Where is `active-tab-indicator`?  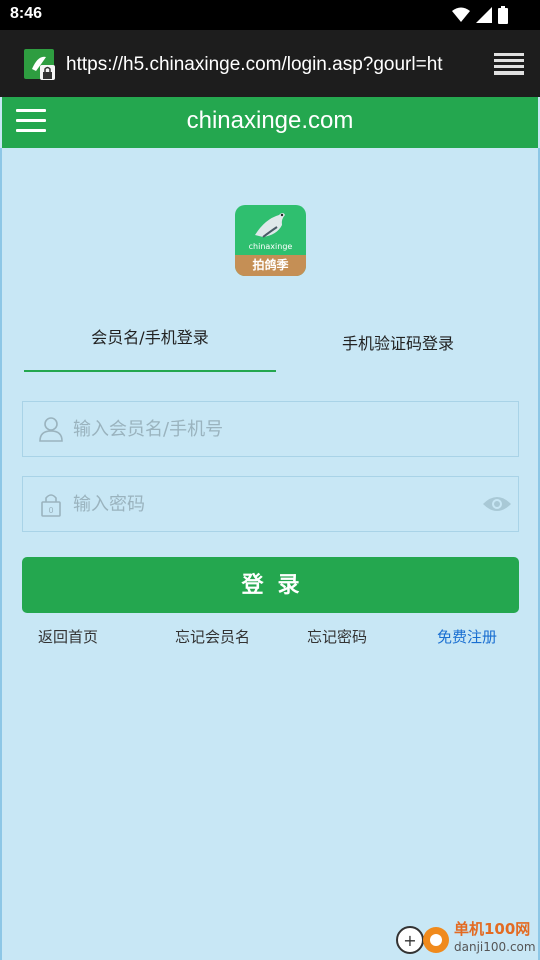 active-tab-indicator is located at coordinates (150, 371).